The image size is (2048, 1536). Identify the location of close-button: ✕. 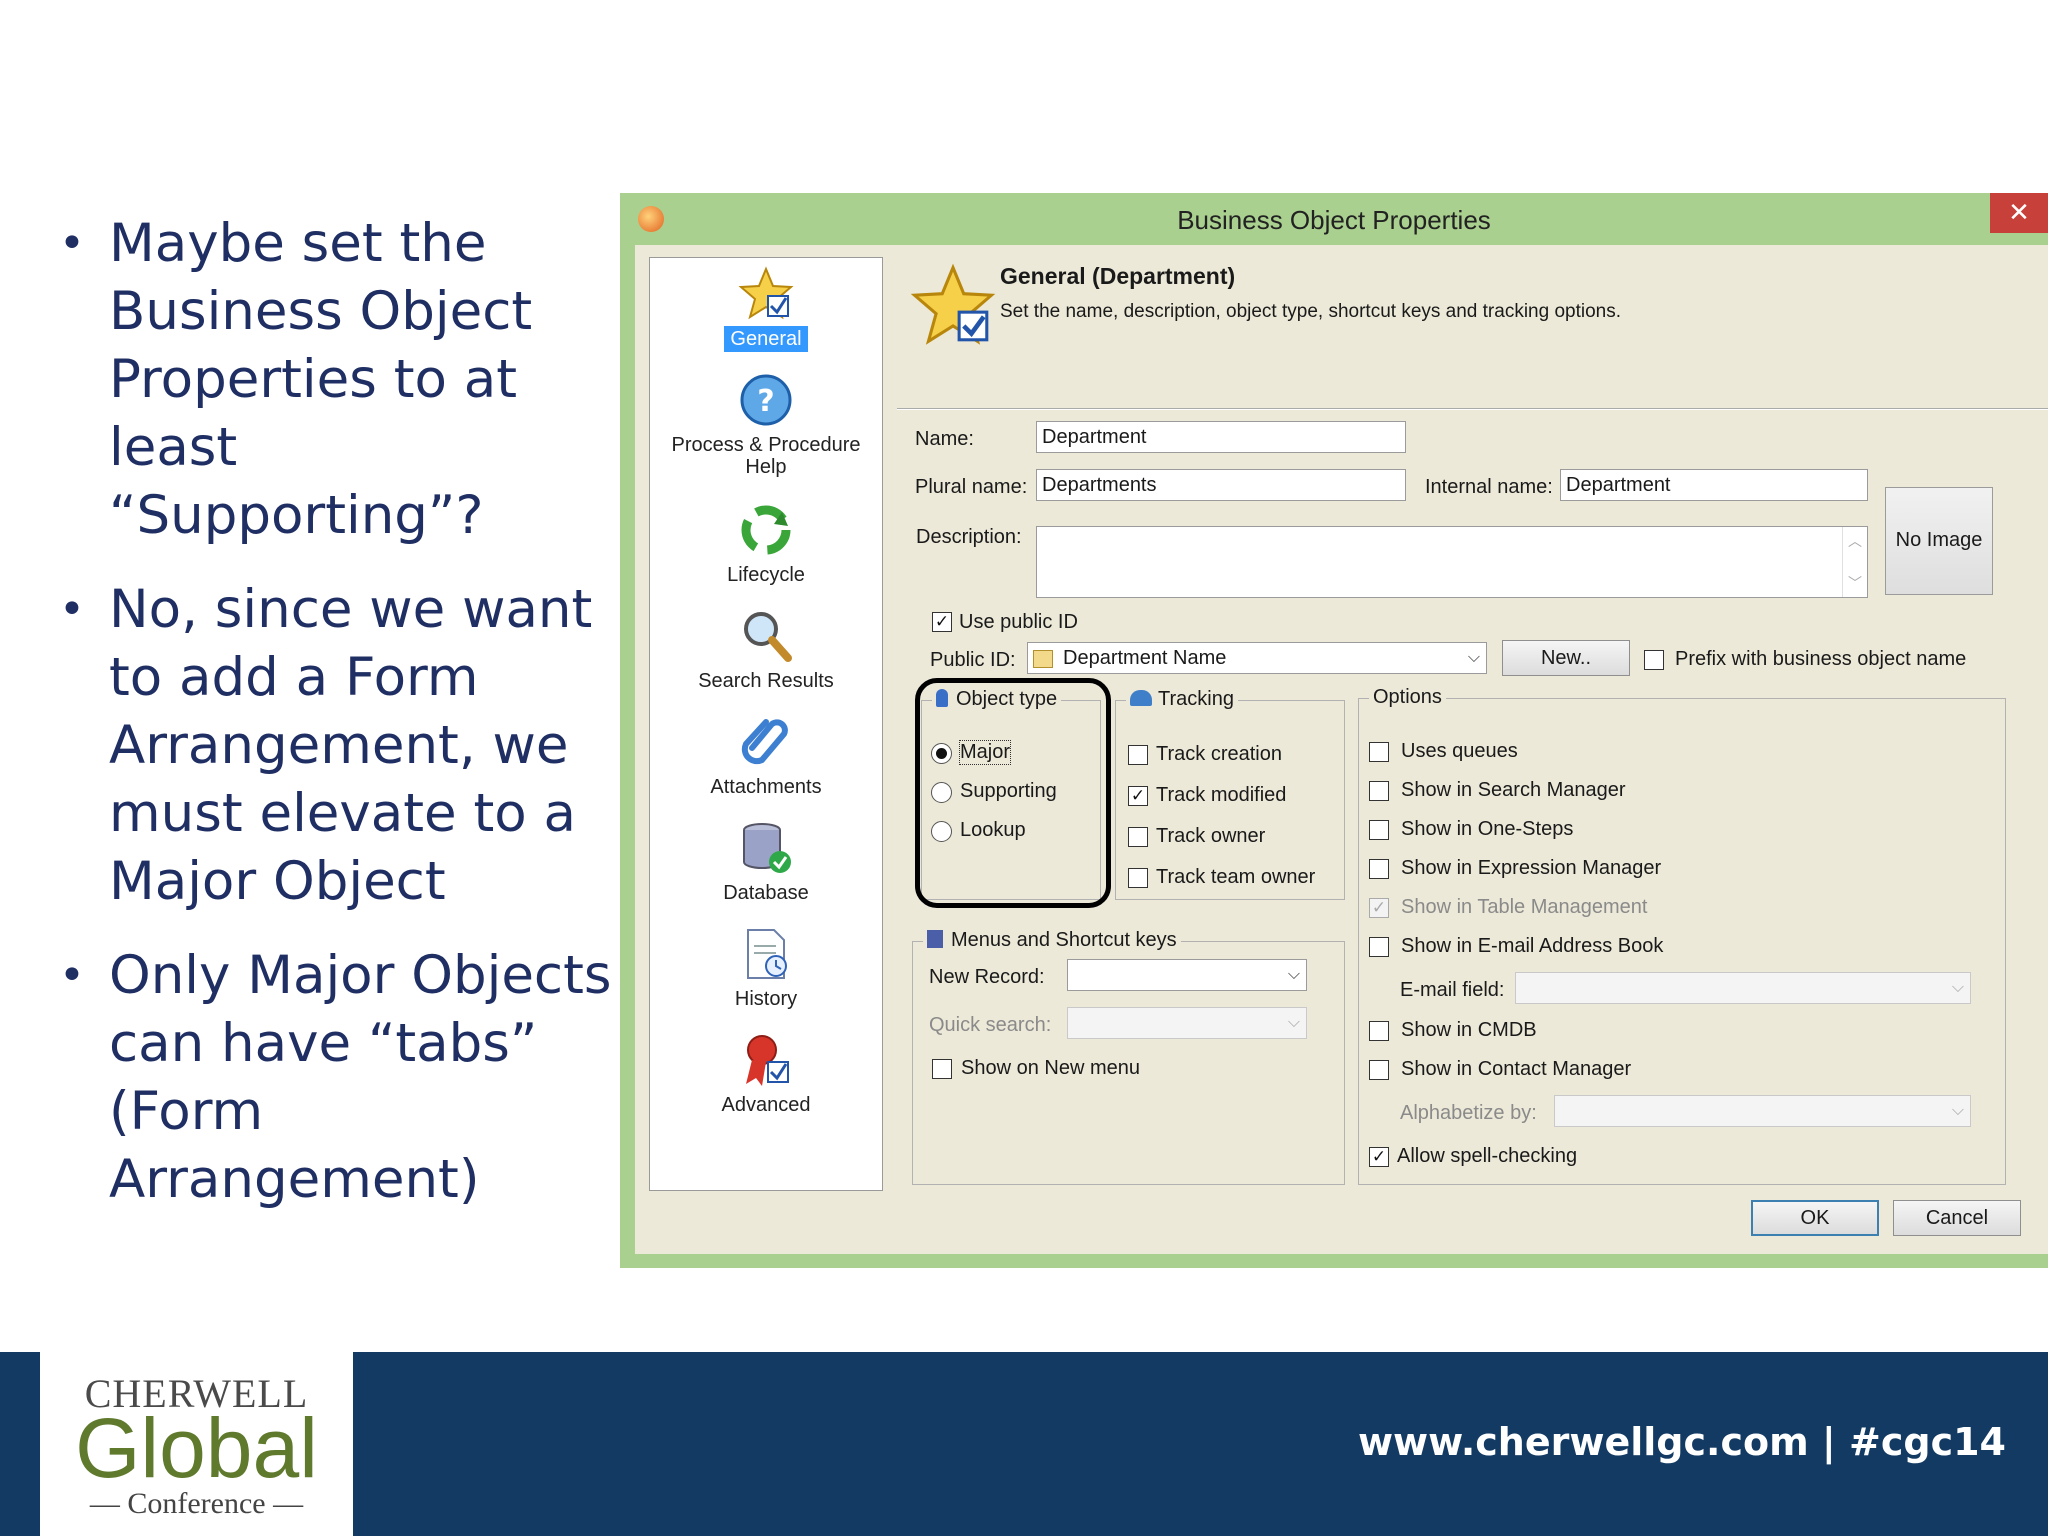
(2019, 213).